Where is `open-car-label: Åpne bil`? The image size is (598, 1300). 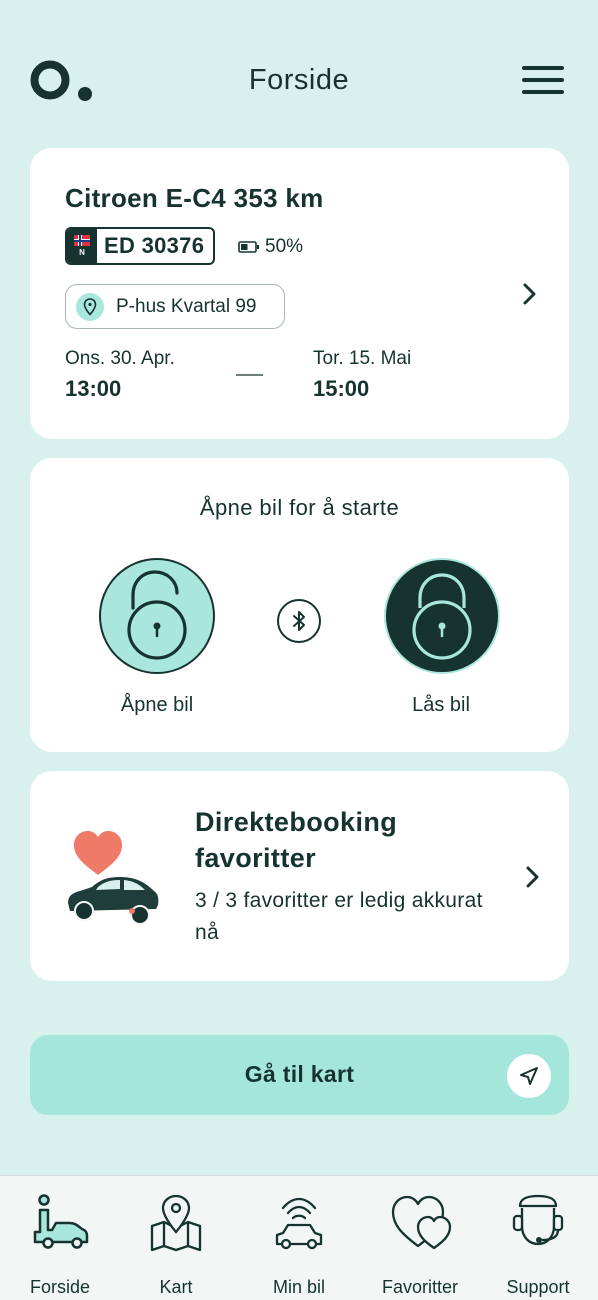 open-car-label: Åpne bil is located at coordinates (157, 705).